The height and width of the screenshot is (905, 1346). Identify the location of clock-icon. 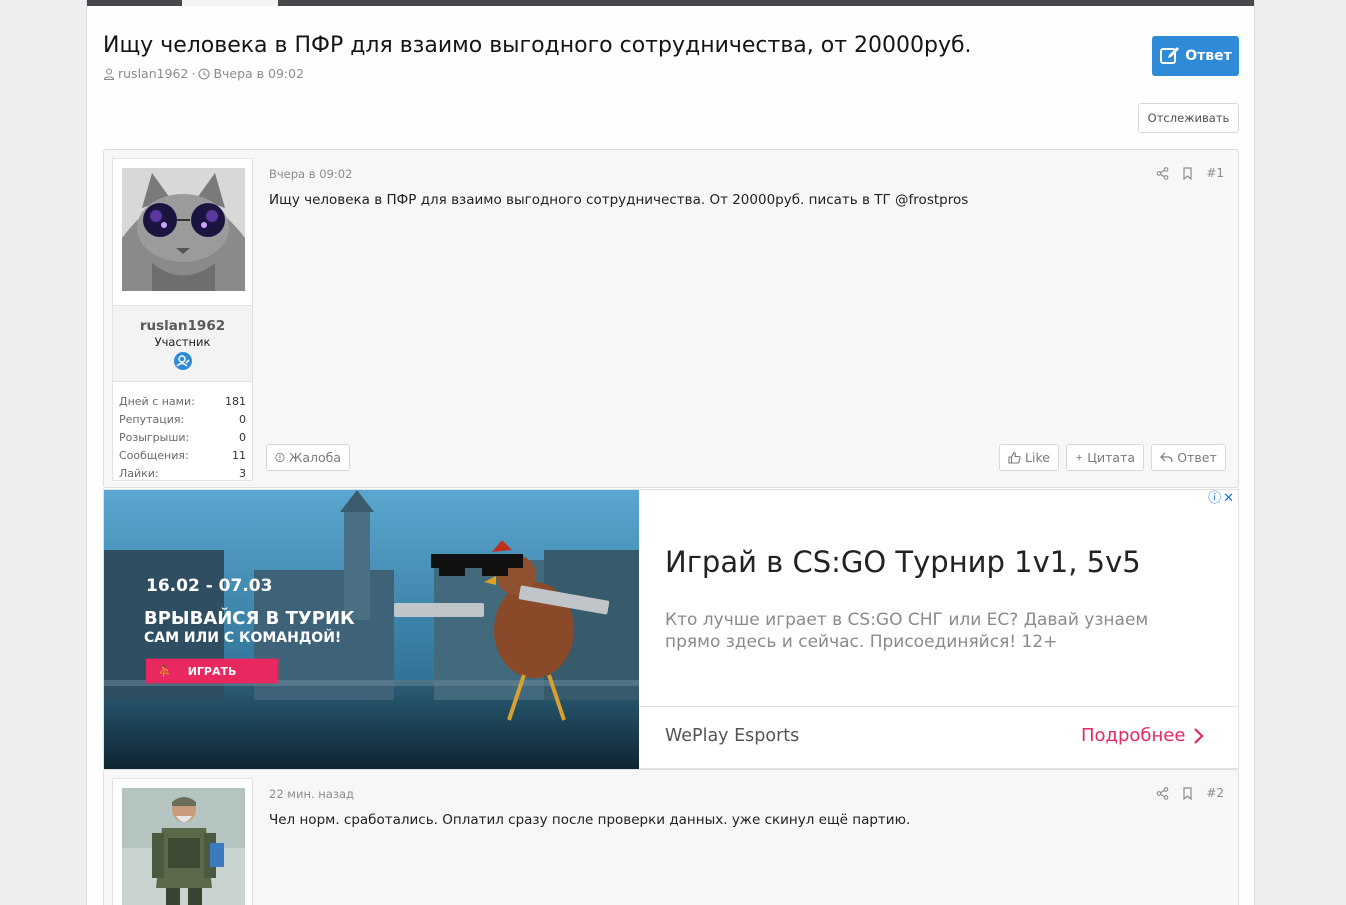
(204, 73).